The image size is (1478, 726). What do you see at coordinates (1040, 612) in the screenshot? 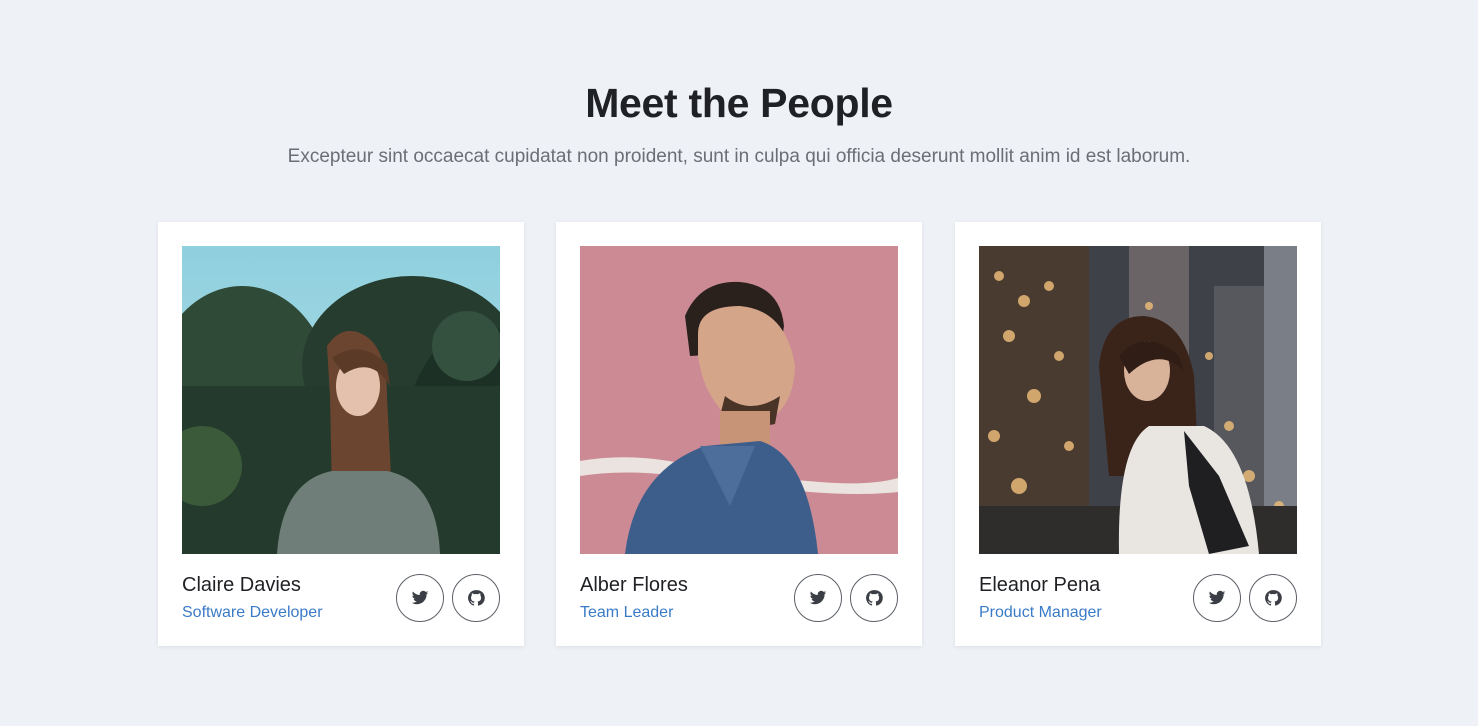
I see `person-role: Product Manager` at bounding box center [1040, 612].